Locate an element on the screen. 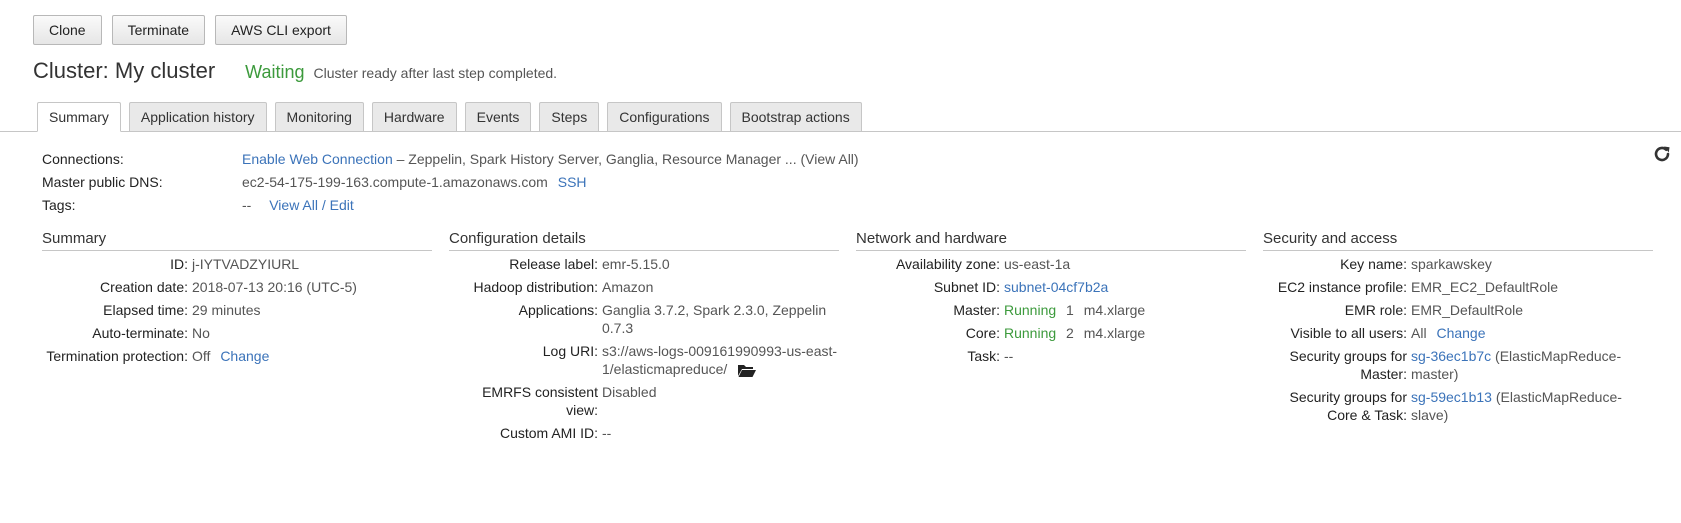 Image resolution: width=1681 pixels, height=523 pixels. elapsed-time: 29 minutes is located at coordinates (226, 310).